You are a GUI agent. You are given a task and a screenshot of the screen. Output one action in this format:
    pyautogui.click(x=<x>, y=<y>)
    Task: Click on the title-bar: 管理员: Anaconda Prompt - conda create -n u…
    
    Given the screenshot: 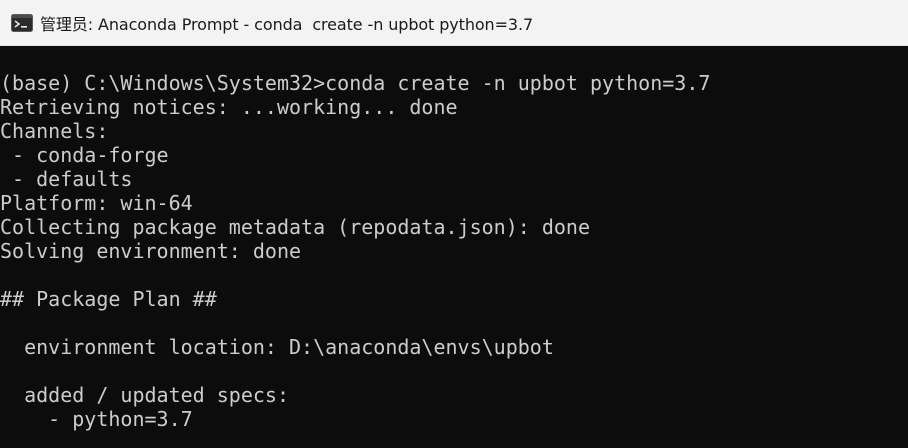 What is the action you would take?
    pyautogui.click(x=454, y=23)
    